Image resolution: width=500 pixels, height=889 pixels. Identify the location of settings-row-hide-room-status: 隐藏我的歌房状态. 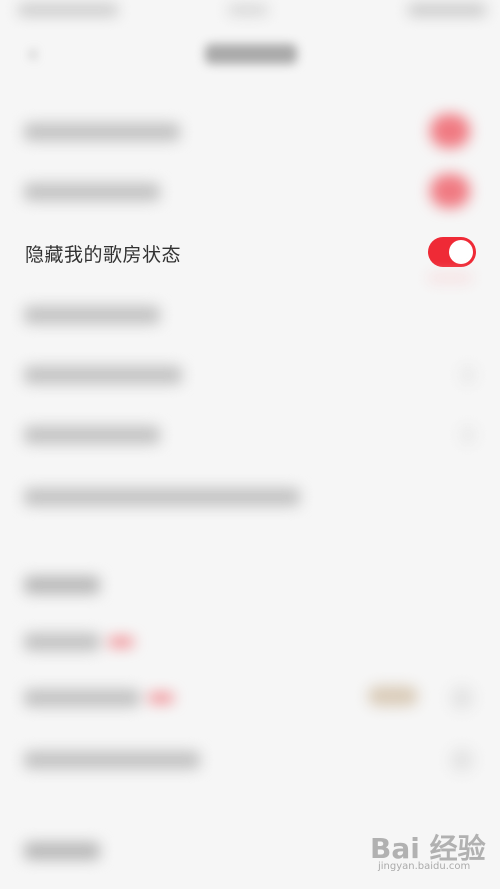
(250, 253).